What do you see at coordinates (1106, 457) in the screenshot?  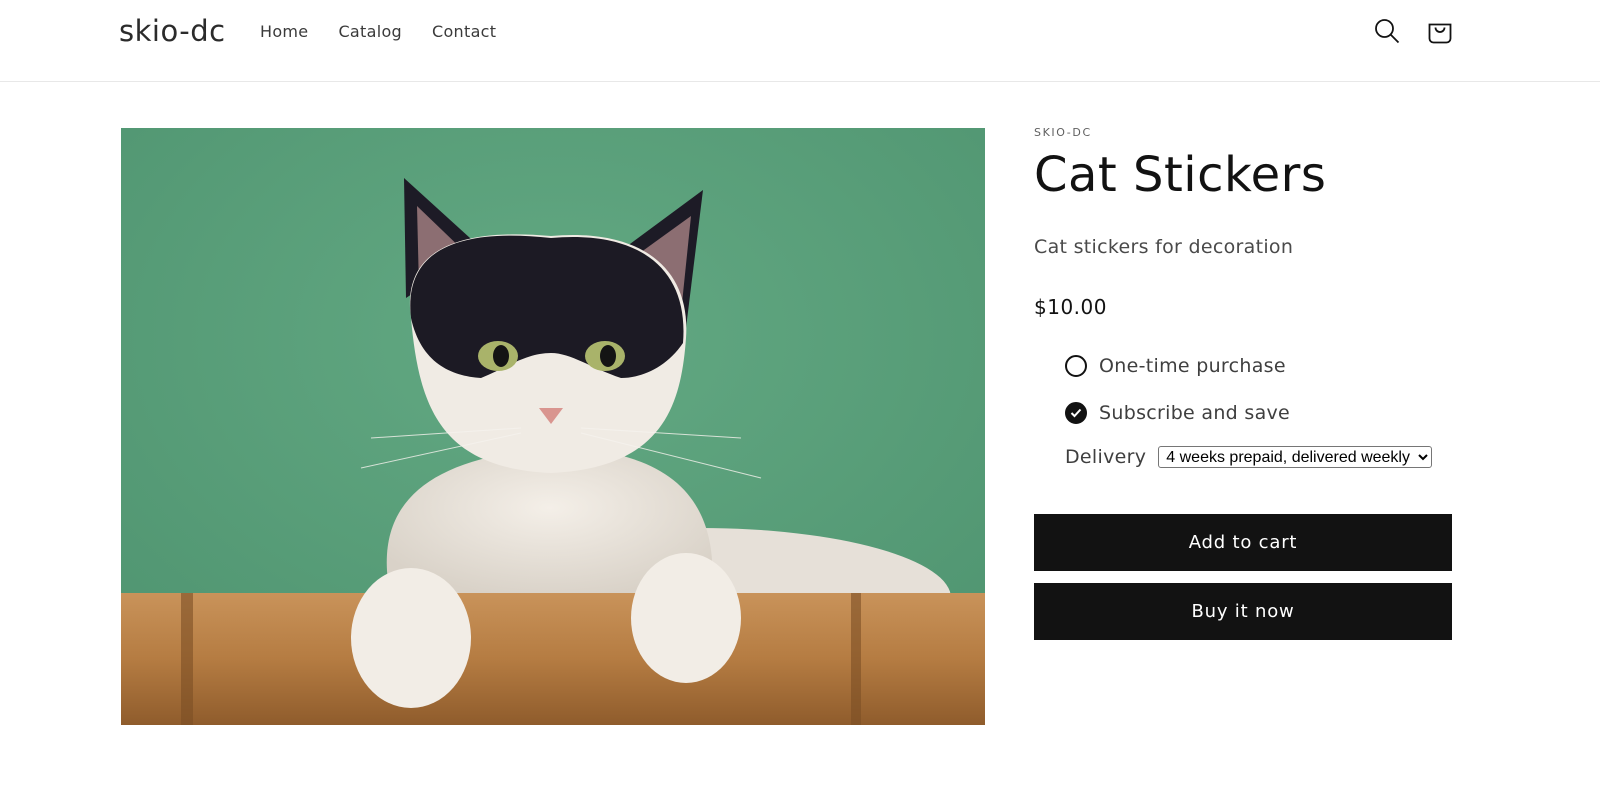 I see `delivery-label: Delivery` at bounding box center [1106, 457].